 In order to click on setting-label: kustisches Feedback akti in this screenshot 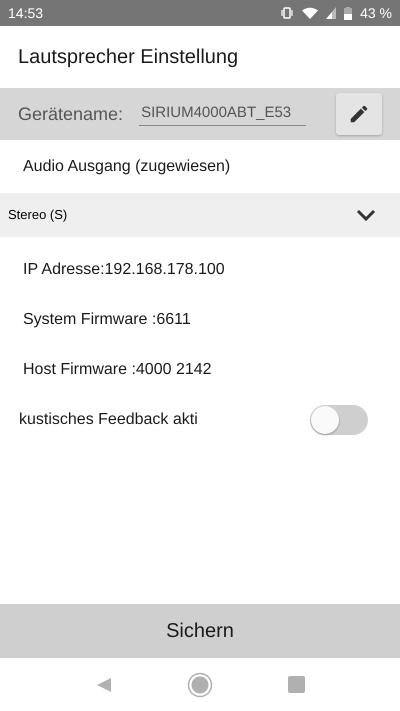, I will do `click(108, 420)`.